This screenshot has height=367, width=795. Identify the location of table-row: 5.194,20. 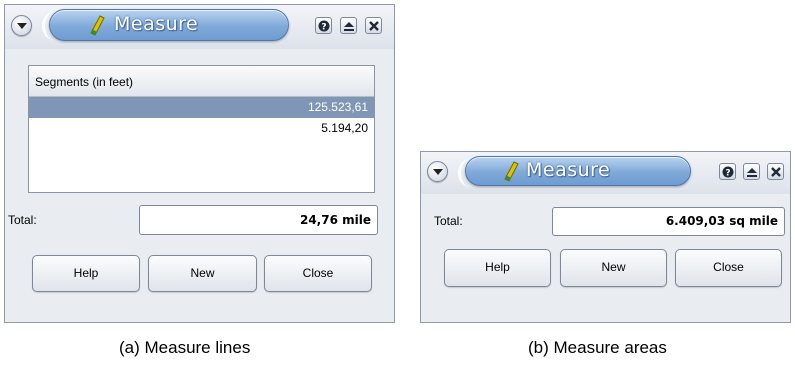
(201, 128).